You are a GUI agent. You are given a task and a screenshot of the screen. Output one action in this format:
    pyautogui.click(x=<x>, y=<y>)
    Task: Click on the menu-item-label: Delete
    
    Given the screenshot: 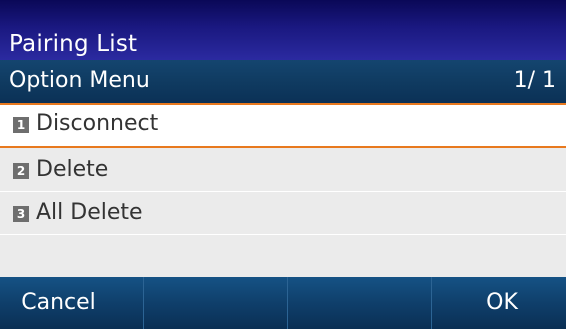 What is the action you would take?
    pyautogui.click(x=72, y=169)
    